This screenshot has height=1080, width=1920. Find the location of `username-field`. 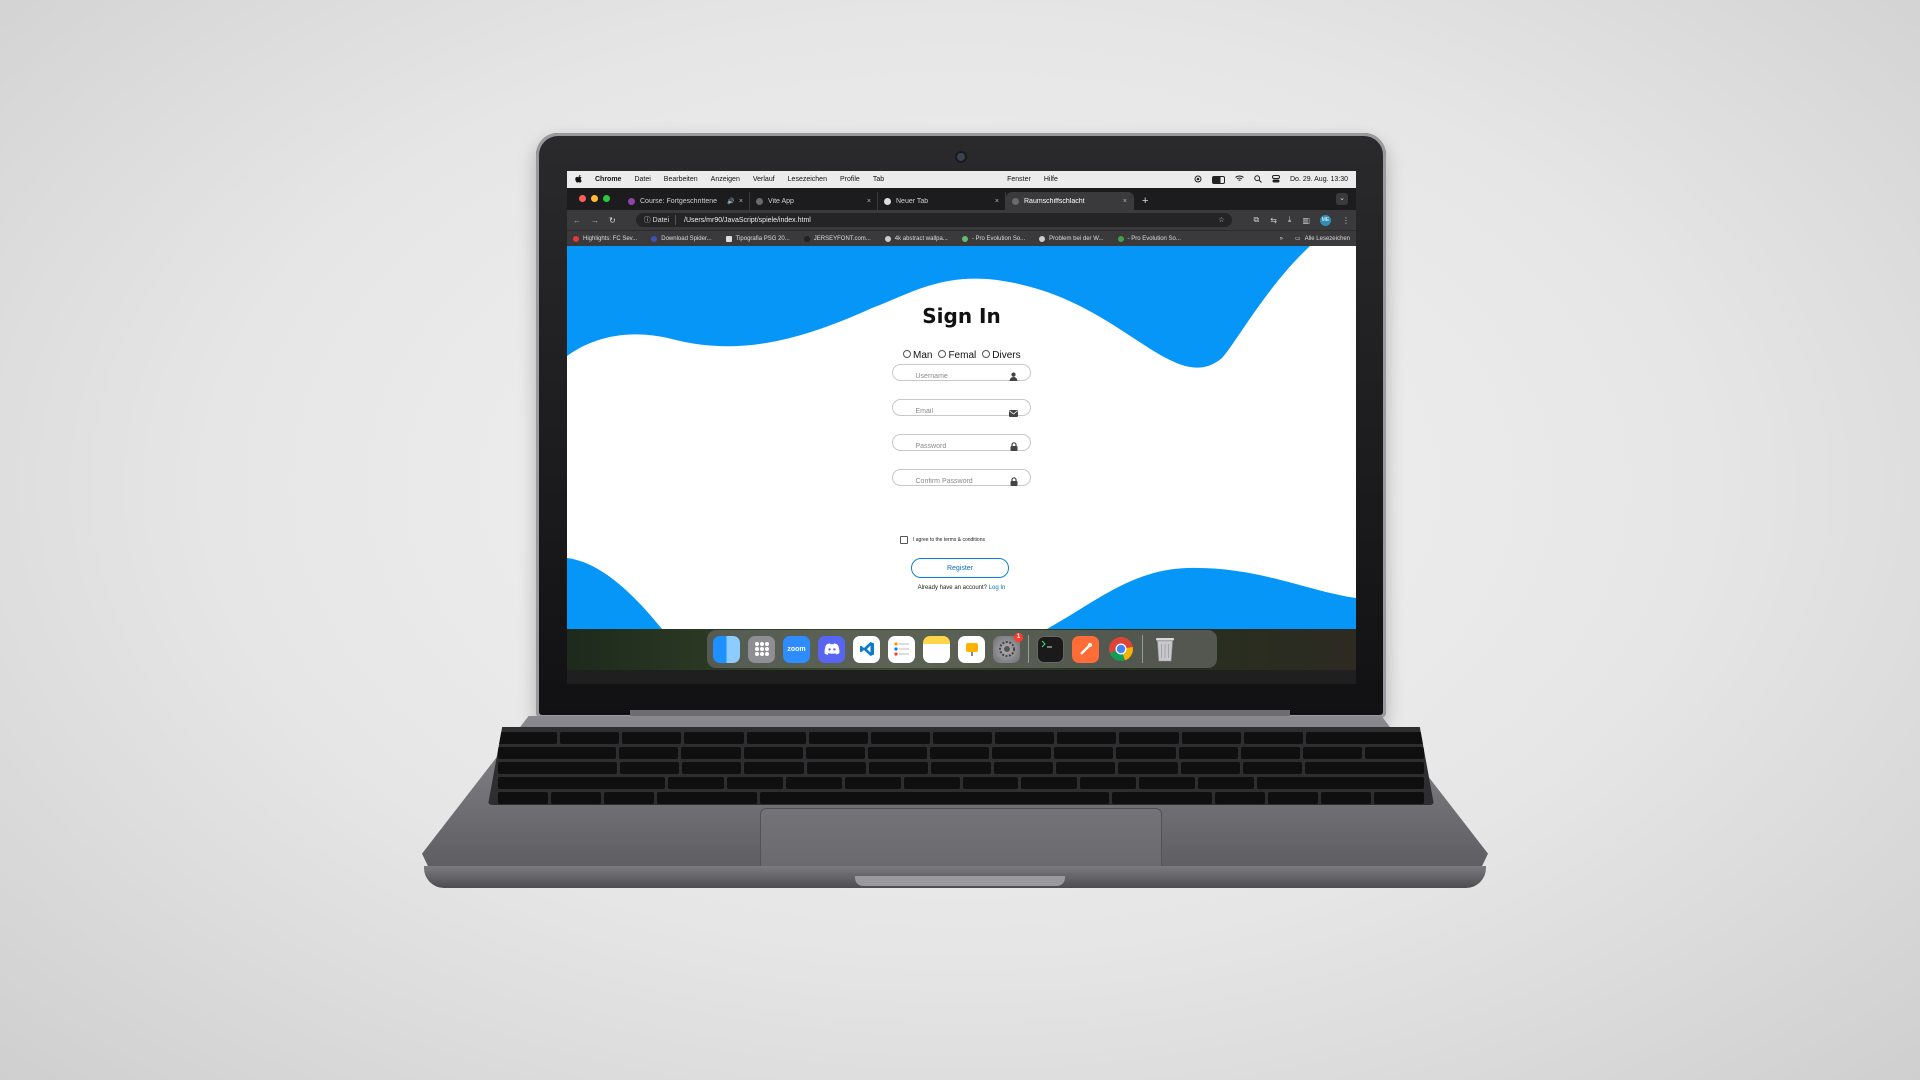

username-field is located at coordinates (961, 374).